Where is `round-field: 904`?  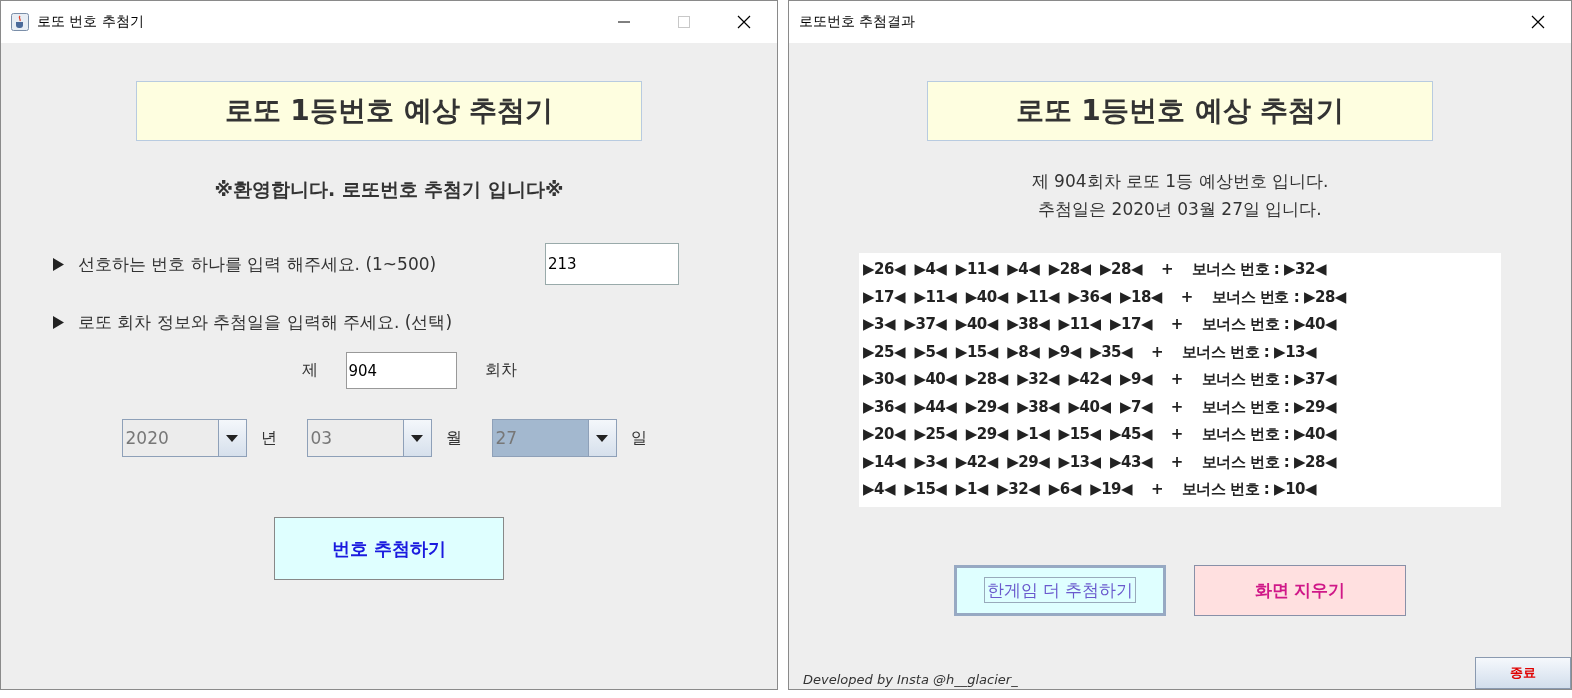 round-field: 904 is located at coordinates (401, 370).